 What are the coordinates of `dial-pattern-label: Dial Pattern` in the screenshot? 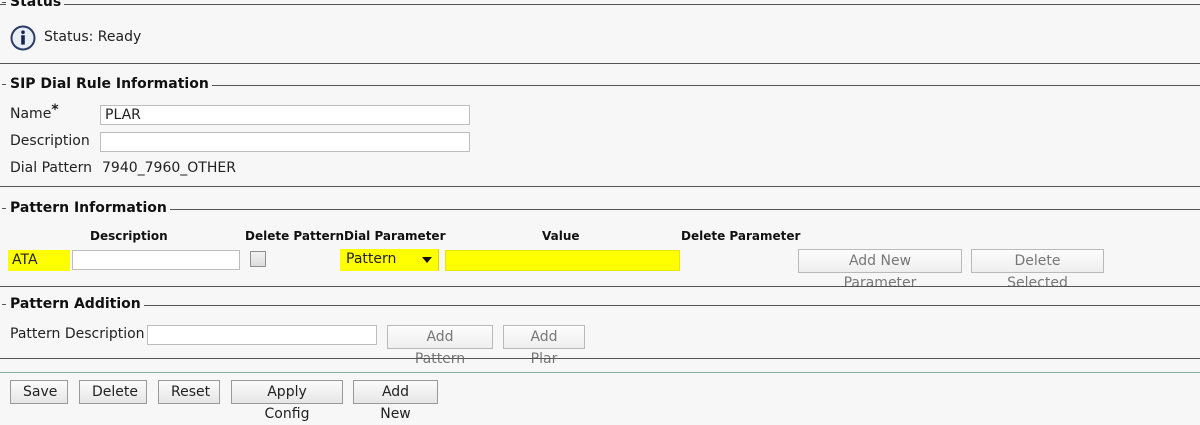 It's located at (51, 168).